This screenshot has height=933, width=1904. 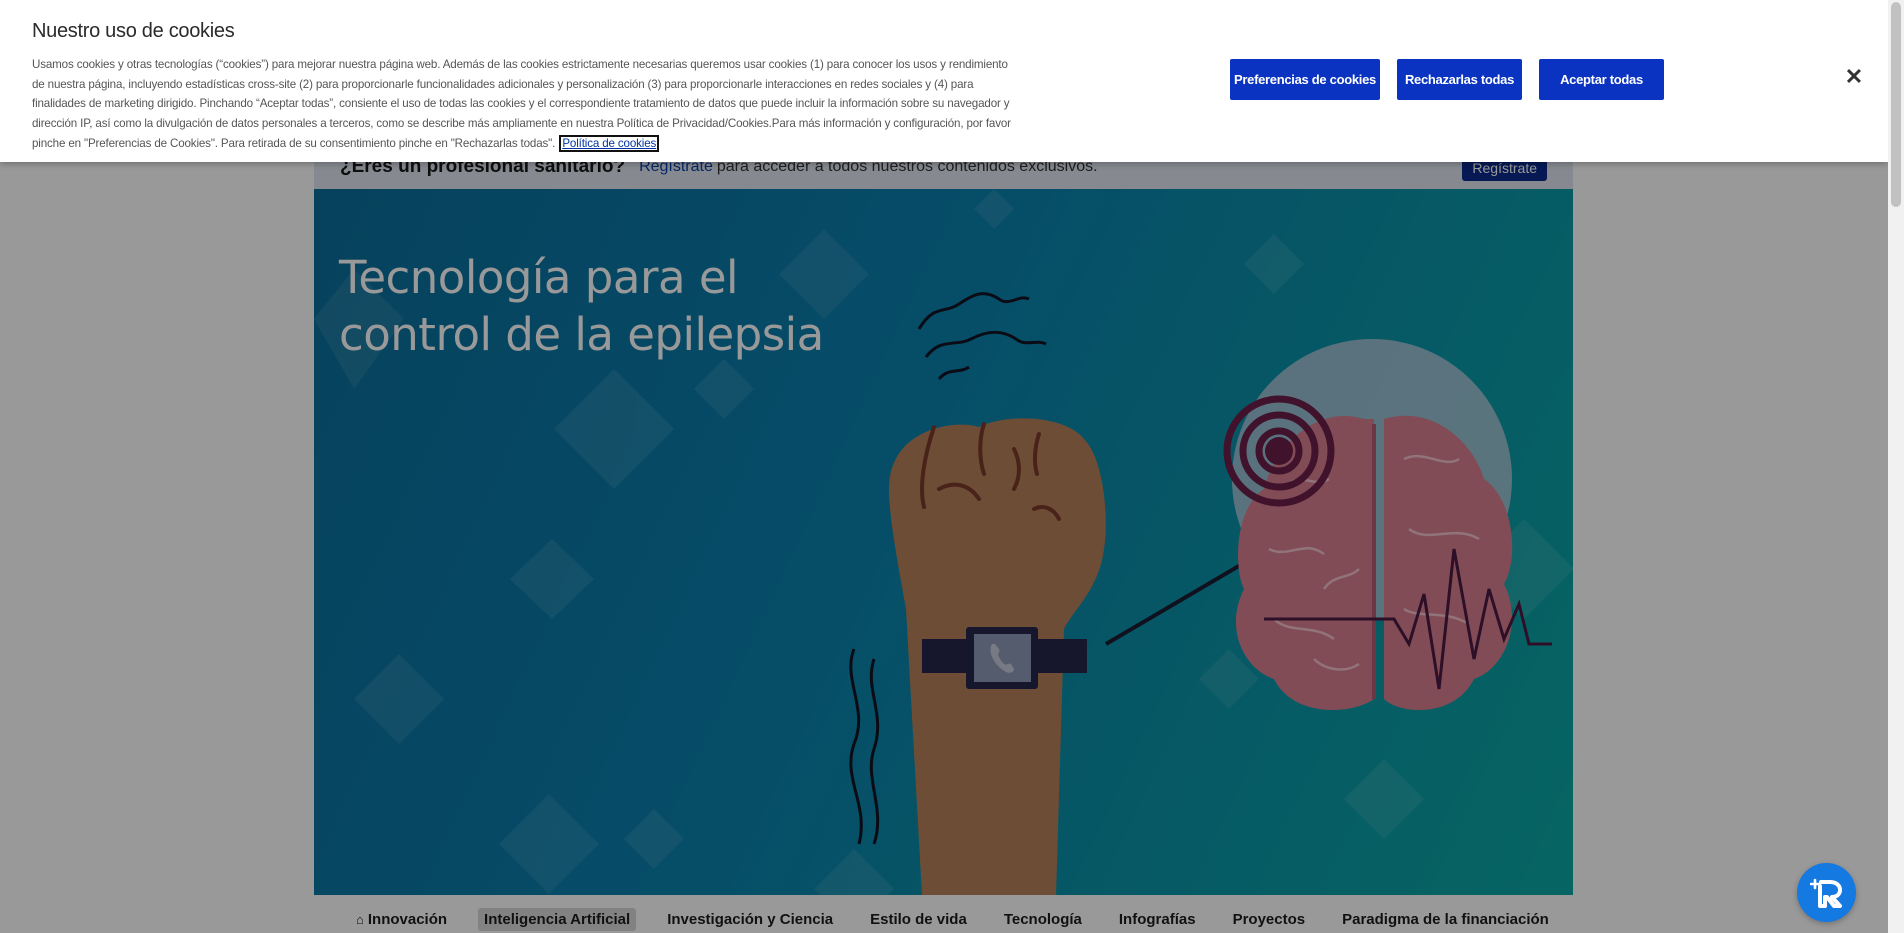 What do you see at coordinates (133, 31) in the screenshot?
I see `cookie-banner-title: Nuestro uso de cookies` at bounding box center [133, 31].